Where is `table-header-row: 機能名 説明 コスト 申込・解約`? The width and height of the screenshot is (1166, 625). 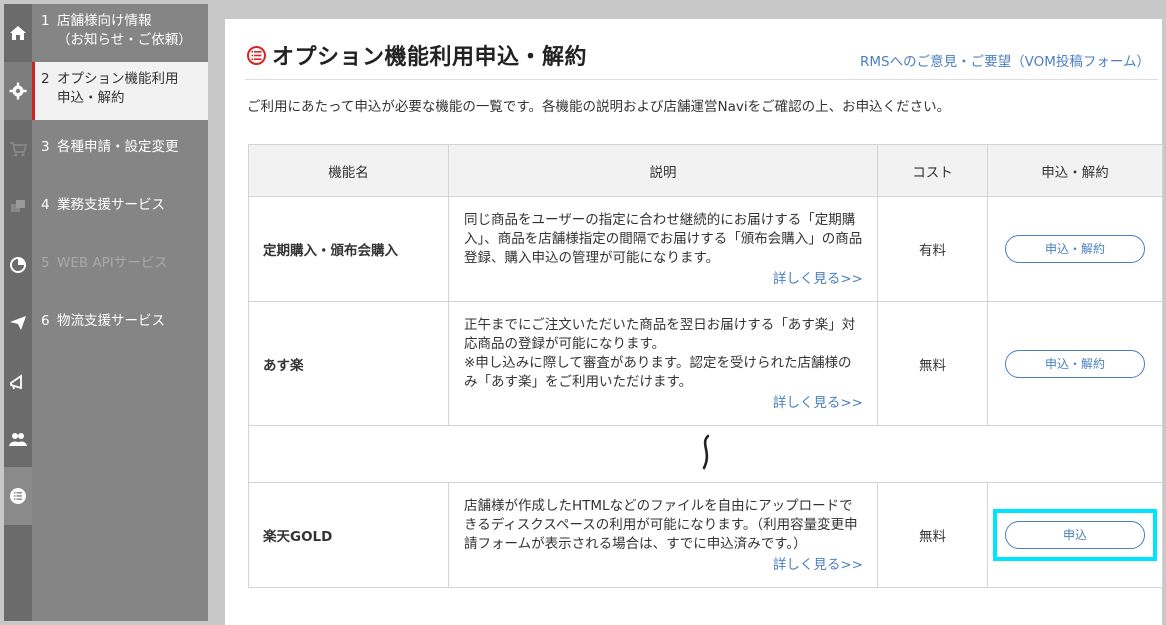 table-header-row: 機能名 説明 コスト 申込・解約 is located at coordinates (705, 170).